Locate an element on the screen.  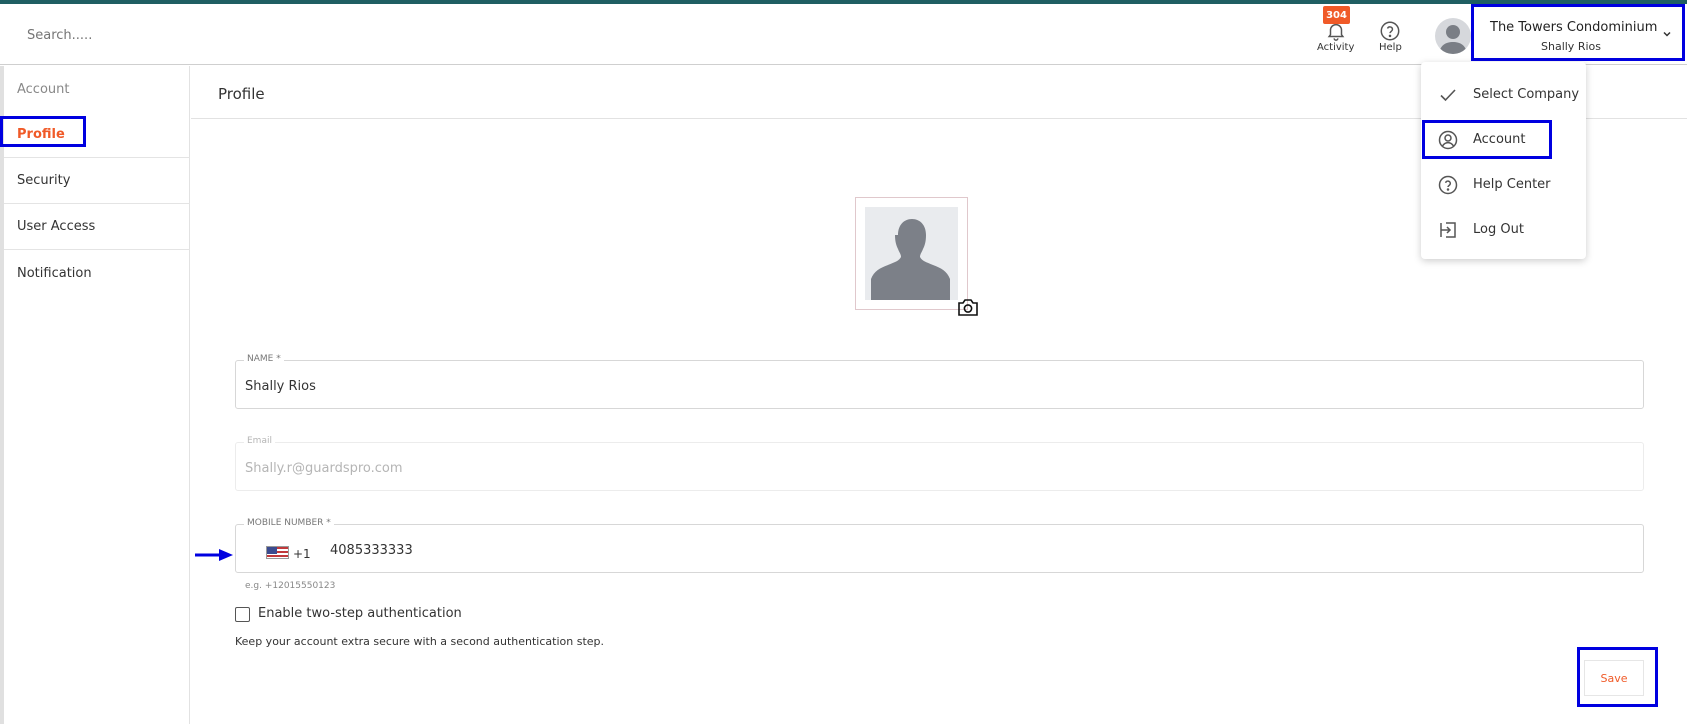
activity-button: Activity is located at coordinates (1335, 36).